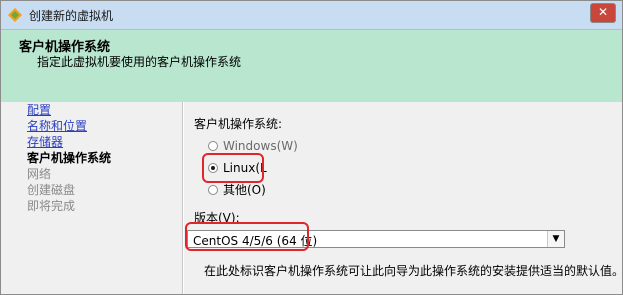  Describe the element at coordinates (39, 174) in the screenshot. I see `step-network: 网络` at that location.